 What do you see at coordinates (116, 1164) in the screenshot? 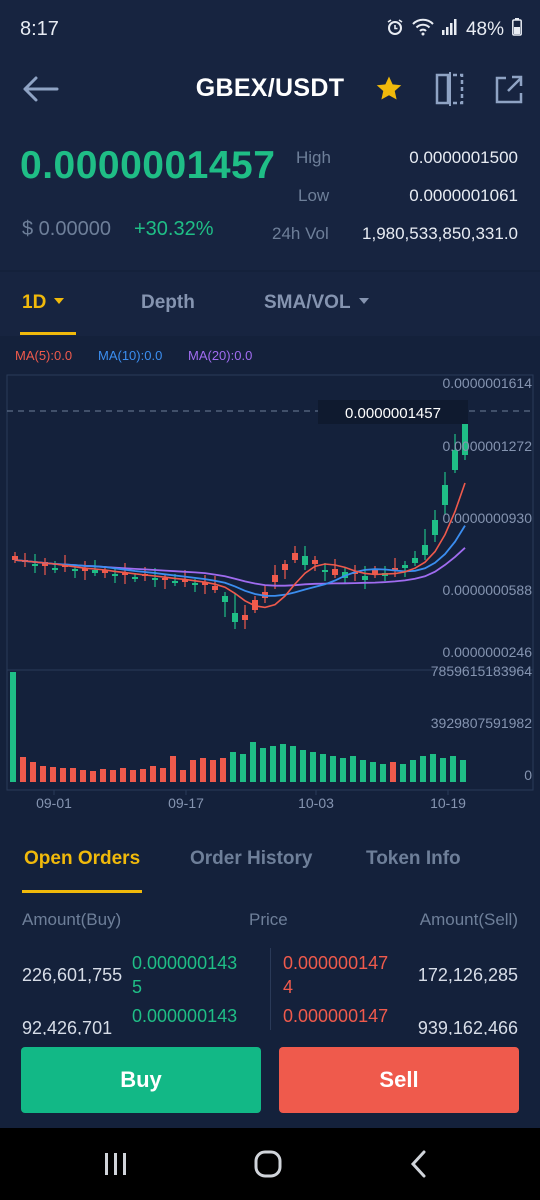
I see `recent-apps-button` at bounding box center [116, 1164].